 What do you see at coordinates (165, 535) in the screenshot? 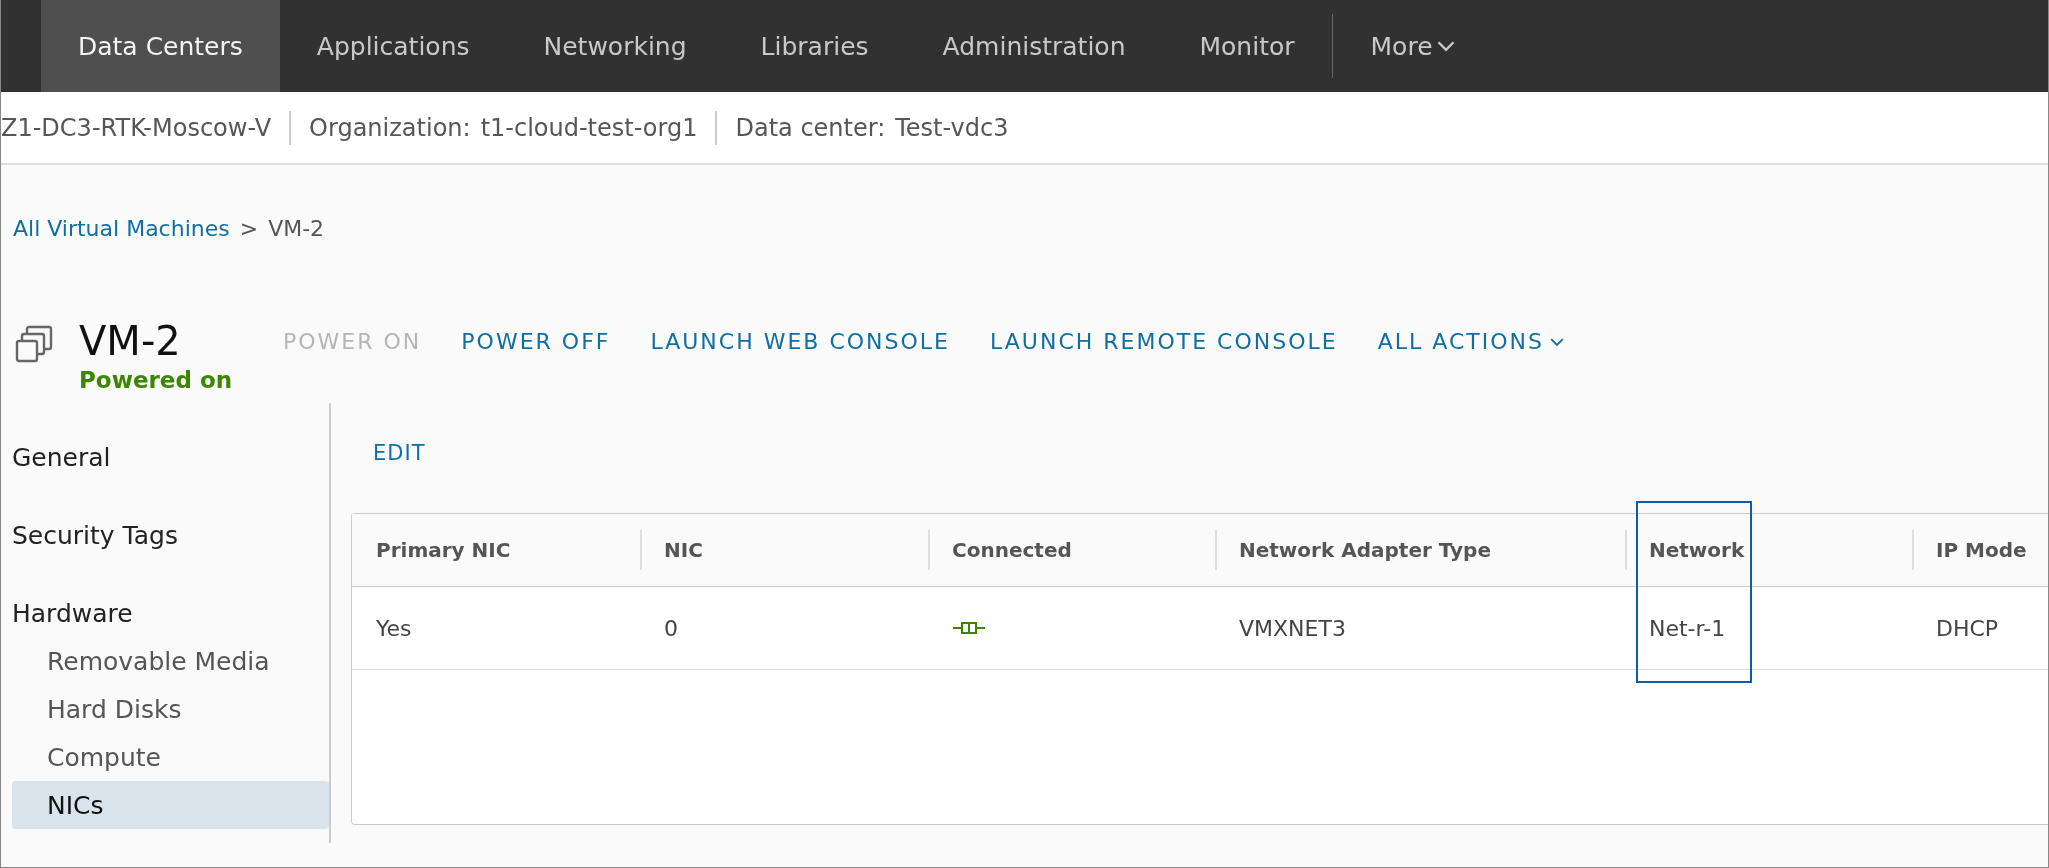
I see `sidebar-item: Security Tags` at bounding box center [165, 535].